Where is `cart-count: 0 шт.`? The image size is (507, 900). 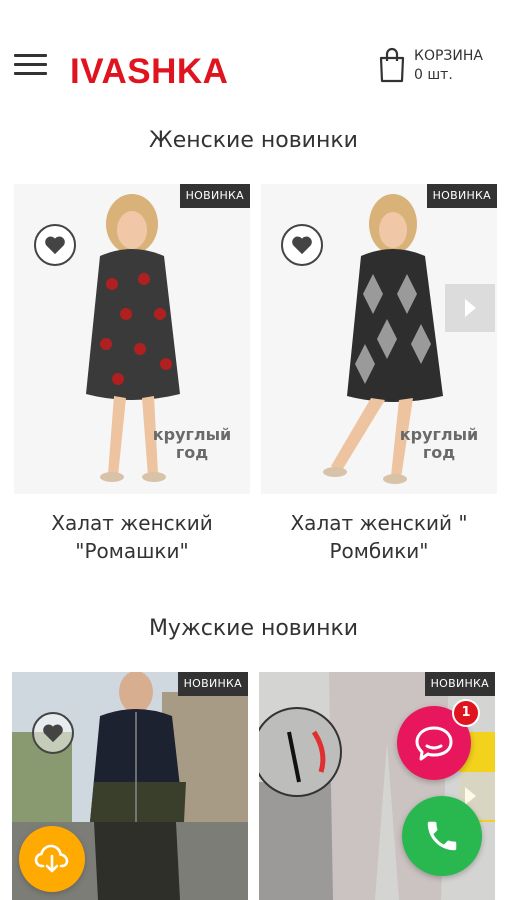
cart-count: 0 шт. is located at coordinates (433, 75).